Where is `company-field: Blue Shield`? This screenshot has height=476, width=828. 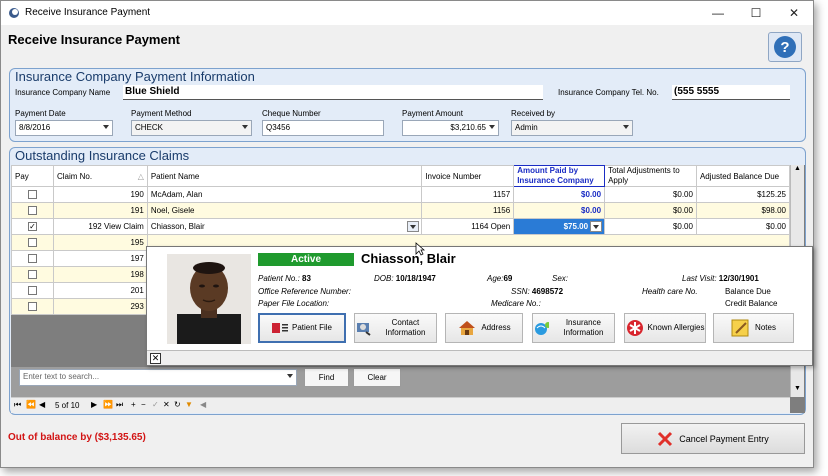
company-field: Blue Shield is located at coordinates (333, 92).